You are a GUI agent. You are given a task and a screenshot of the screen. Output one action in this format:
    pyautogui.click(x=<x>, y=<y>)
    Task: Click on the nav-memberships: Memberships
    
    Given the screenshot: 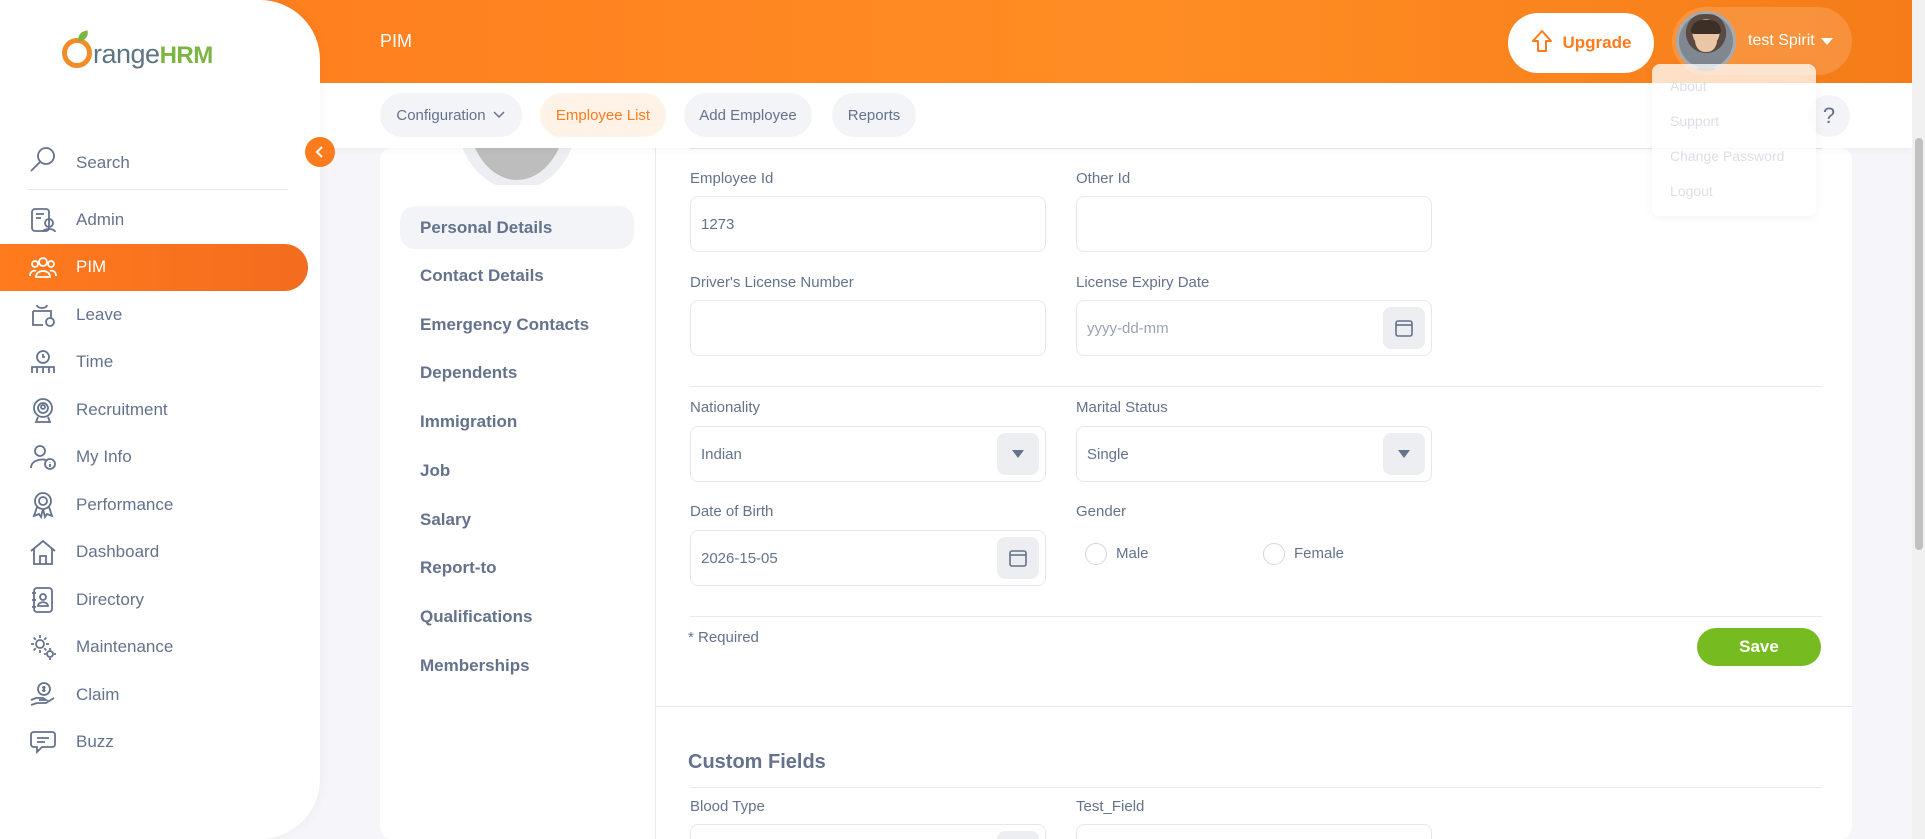 What is the action you would take?
    pyautogui.click(x=517, y=665)
    